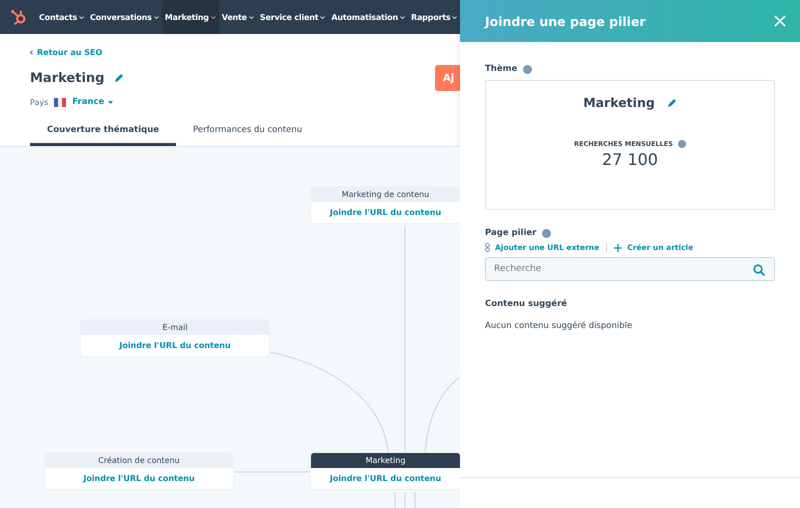 The image size is (800, 508). Describe the element at coordinates (619, 102) in the screenshot. I see `theme-name: Marketing` at that location.